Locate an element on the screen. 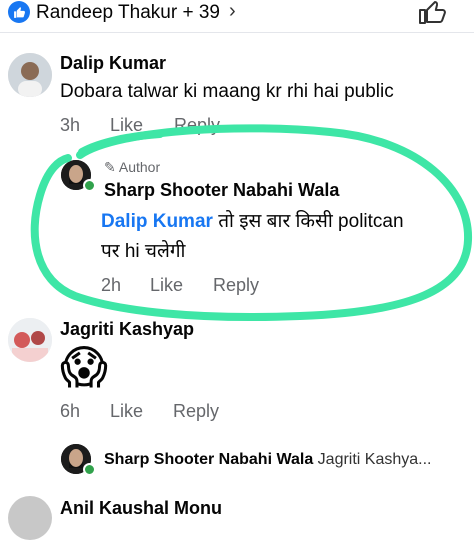 This screenshot has width=474, height=540. comment-time: 2h is located at coordinates (111, 285).